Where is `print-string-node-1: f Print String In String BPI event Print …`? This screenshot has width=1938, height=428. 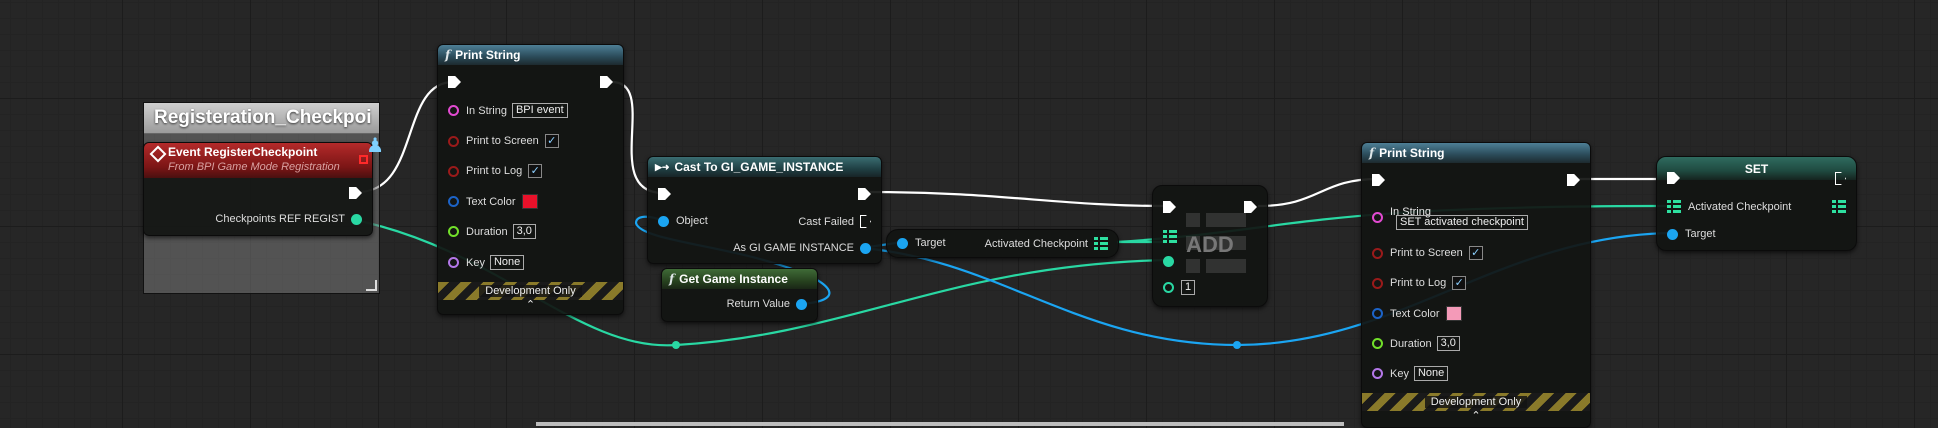 print-string-node-1: f Print String In String BPI event Print … is located at coordinates (530, 179).